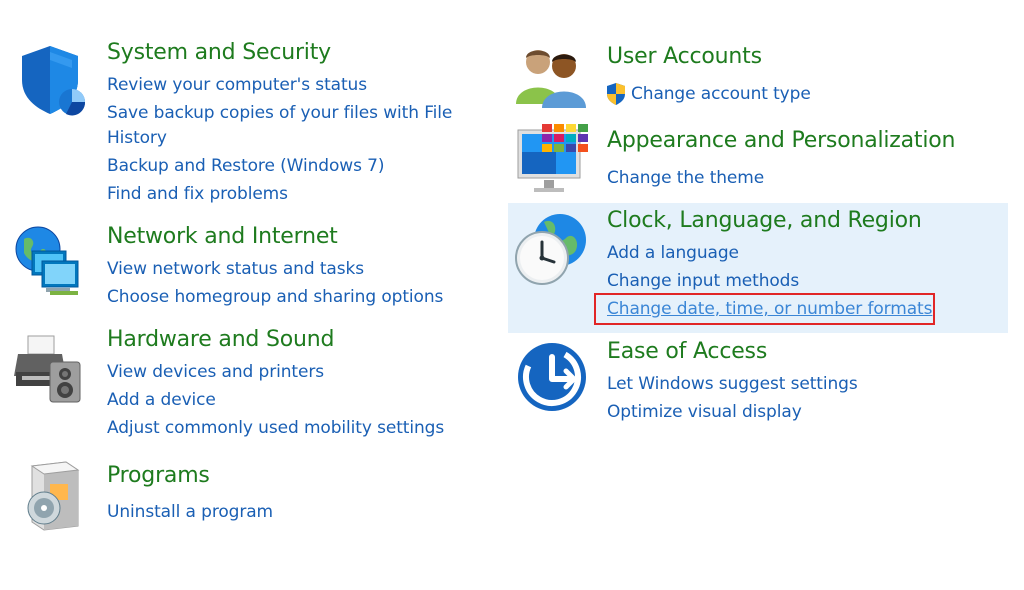 Image resolution: width=1024 pixels, height=590 pixels. Describe the element at coordinates (215, 372) in the screenshot. I see `link-devices-printers: View devices and printers` at that location.